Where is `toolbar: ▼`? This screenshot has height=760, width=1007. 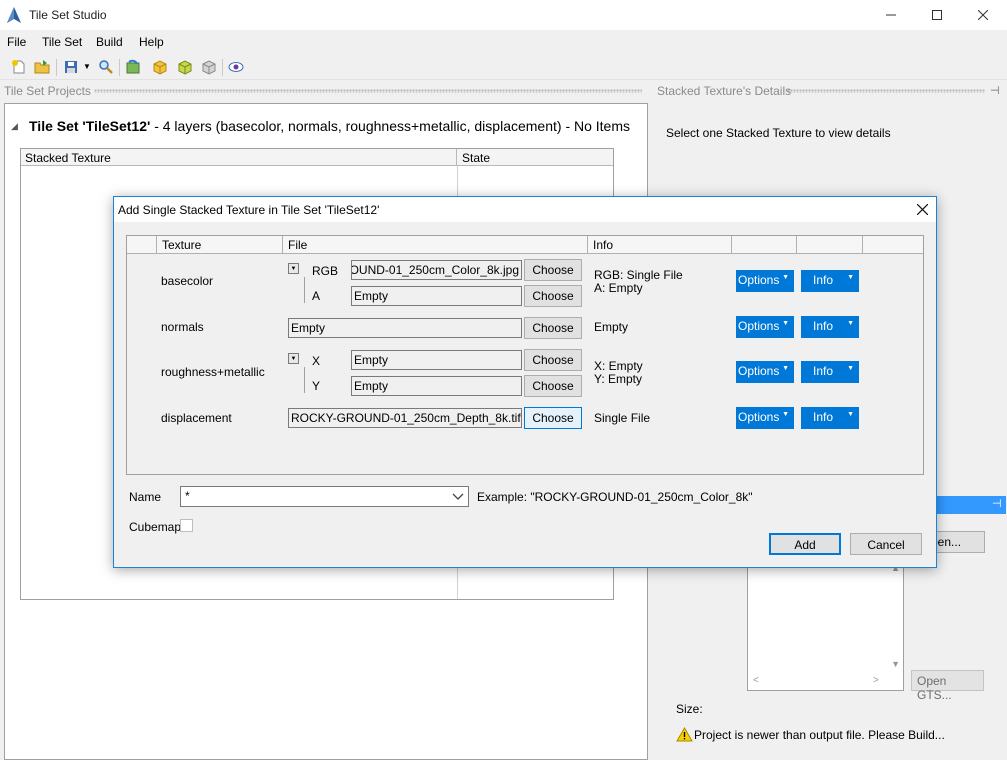
toolbar: ▼ is located at coordinates (503, 67).